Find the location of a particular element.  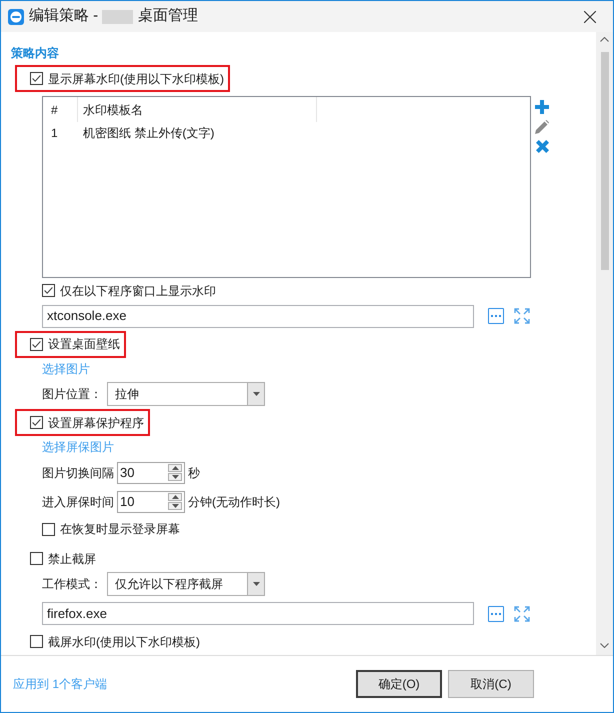

table-cell-text: 机密图纸 禁止外传(文字) is located at coordinates (148, 133).